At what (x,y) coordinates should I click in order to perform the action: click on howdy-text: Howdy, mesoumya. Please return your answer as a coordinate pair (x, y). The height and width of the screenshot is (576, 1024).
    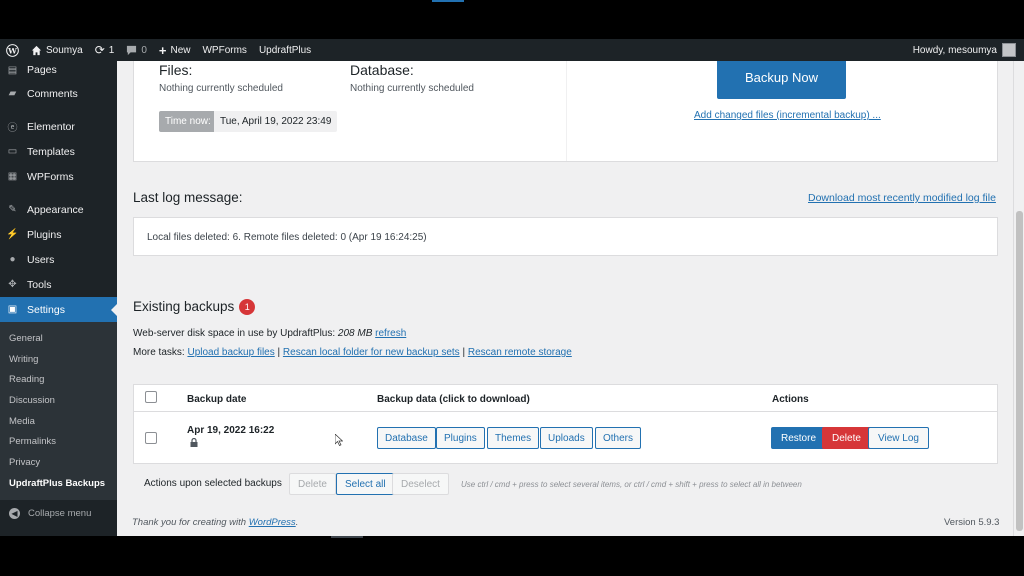
    Looking at the image, I should click on (954, 50).